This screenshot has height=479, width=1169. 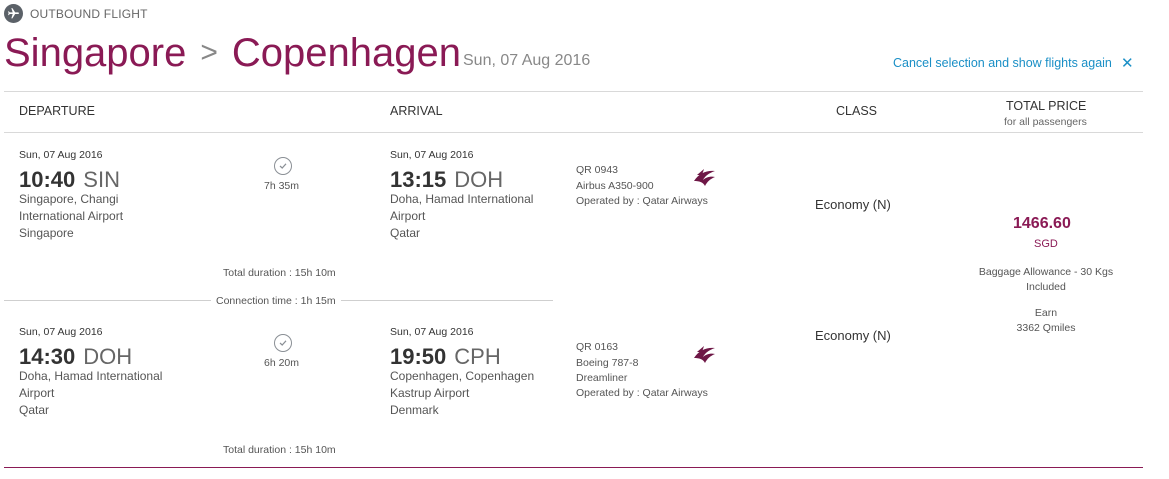 What do you see at coordinates (34, 410) in the screenshot?
I see `departure-country: Qatar` at bounding box center [34, 410].